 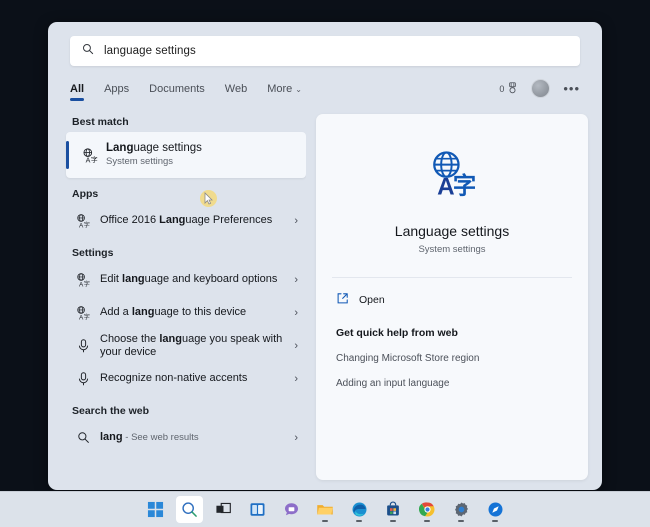 I want to click on result-title: Recognize non-native accents, so click(x=174, y=378).